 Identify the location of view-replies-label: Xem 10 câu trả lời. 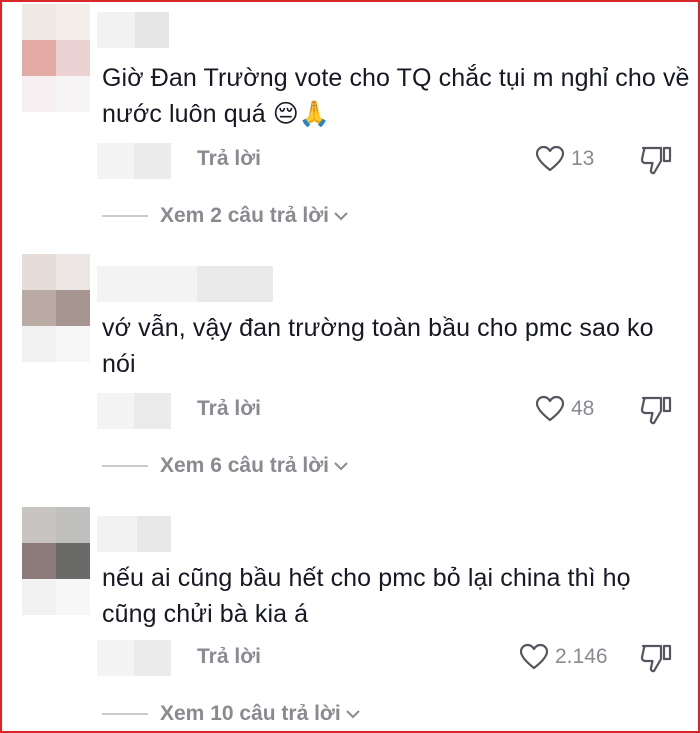
(250, 713).